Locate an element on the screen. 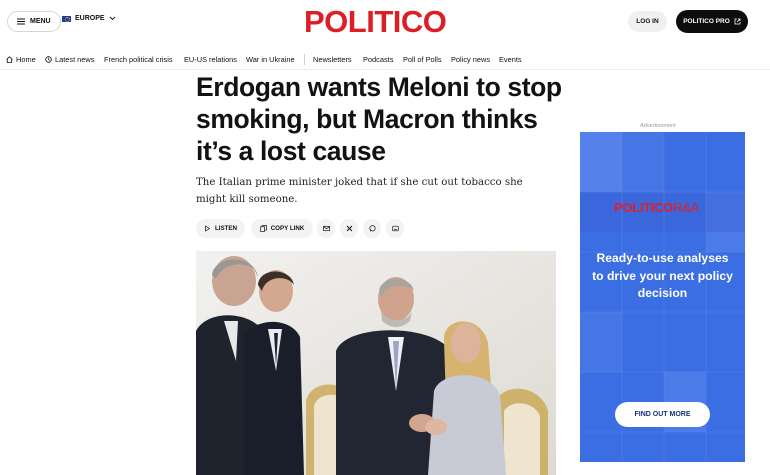 The image size is (770, 475). nav-label: French political crisis is located at coordinates (138, 59).